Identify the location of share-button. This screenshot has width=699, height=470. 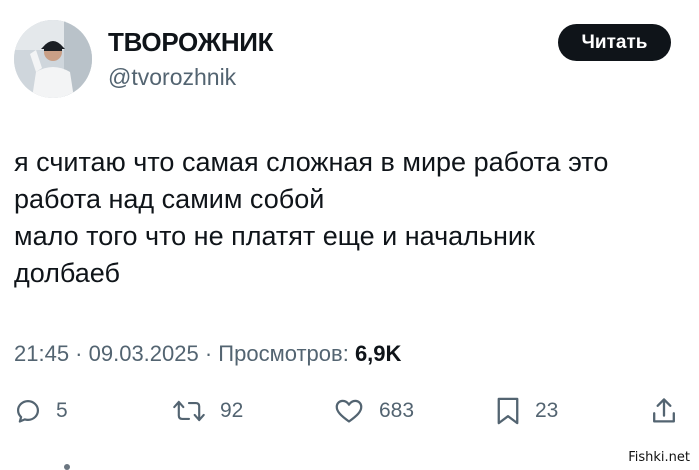
(664, 411).